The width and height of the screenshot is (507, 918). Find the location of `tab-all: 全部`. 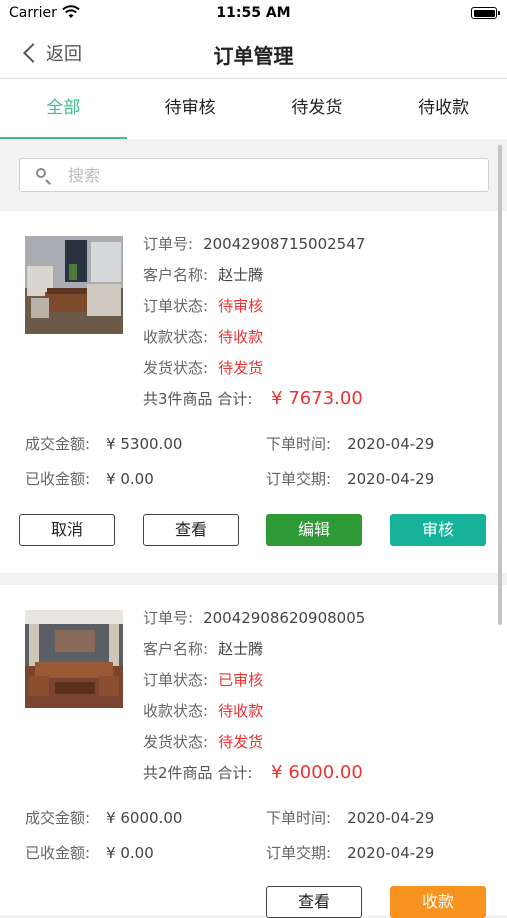

tab-all: 全部 is located at coordinates (63, 109).